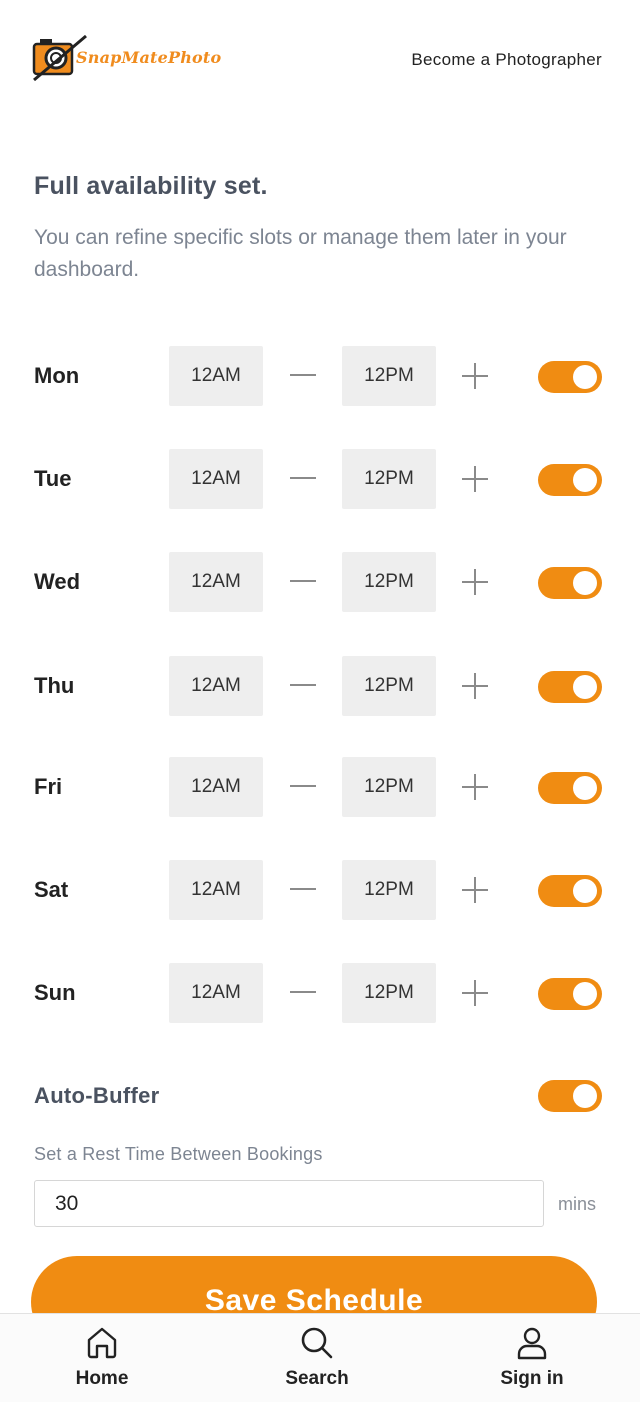 The width and height of the screenshot is (640, 1402). I want to click on brand-name: SnapMatePhoto, so click(149, 57).